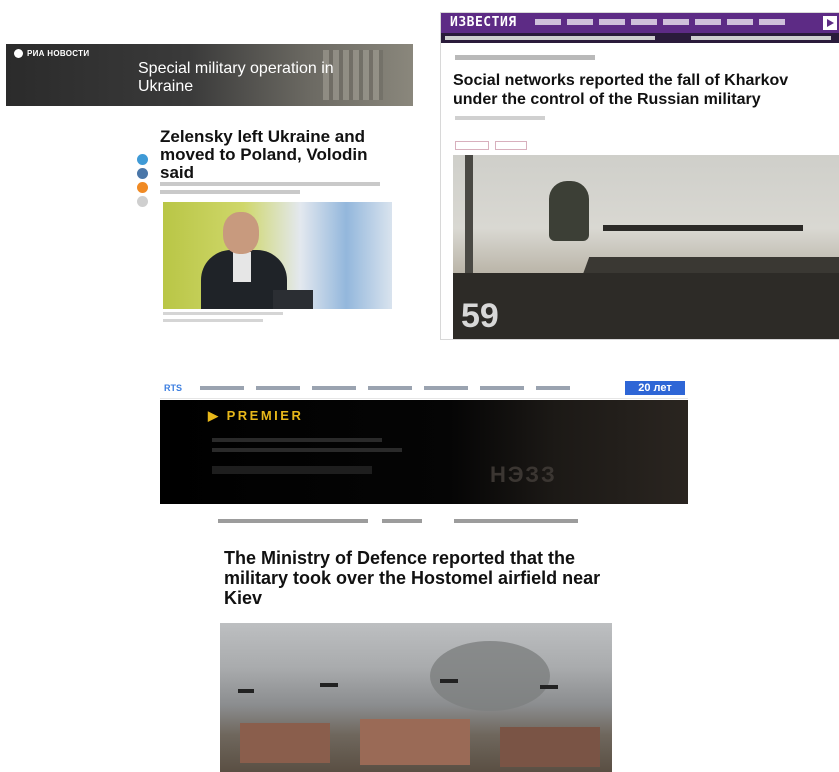 The height and width of the screenshot is (772, 839). I want to click on izvestia-article-photo: 59, so click(646, 247).